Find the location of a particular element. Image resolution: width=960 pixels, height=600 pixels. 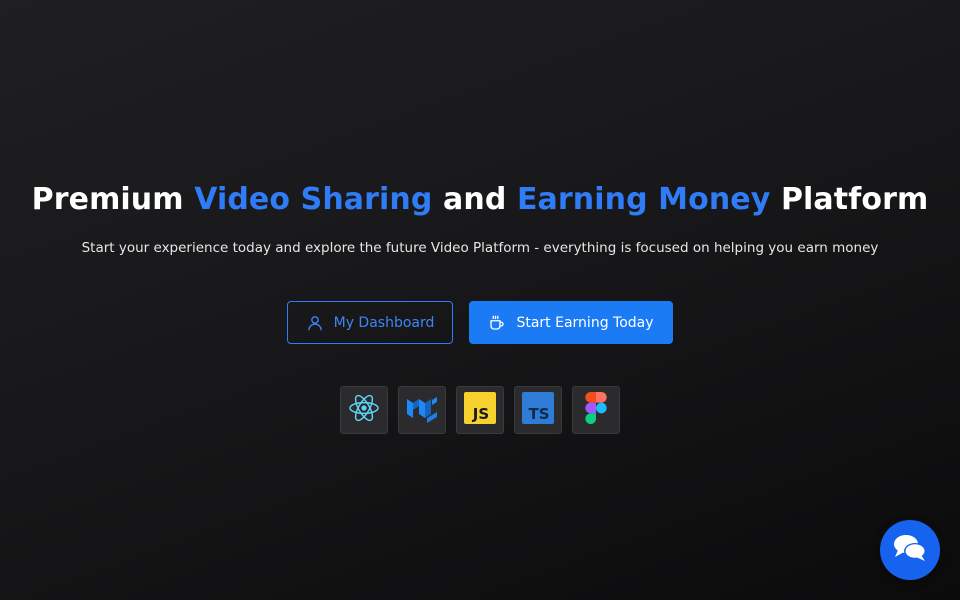

react-icon is located at coordinates (364, 410).